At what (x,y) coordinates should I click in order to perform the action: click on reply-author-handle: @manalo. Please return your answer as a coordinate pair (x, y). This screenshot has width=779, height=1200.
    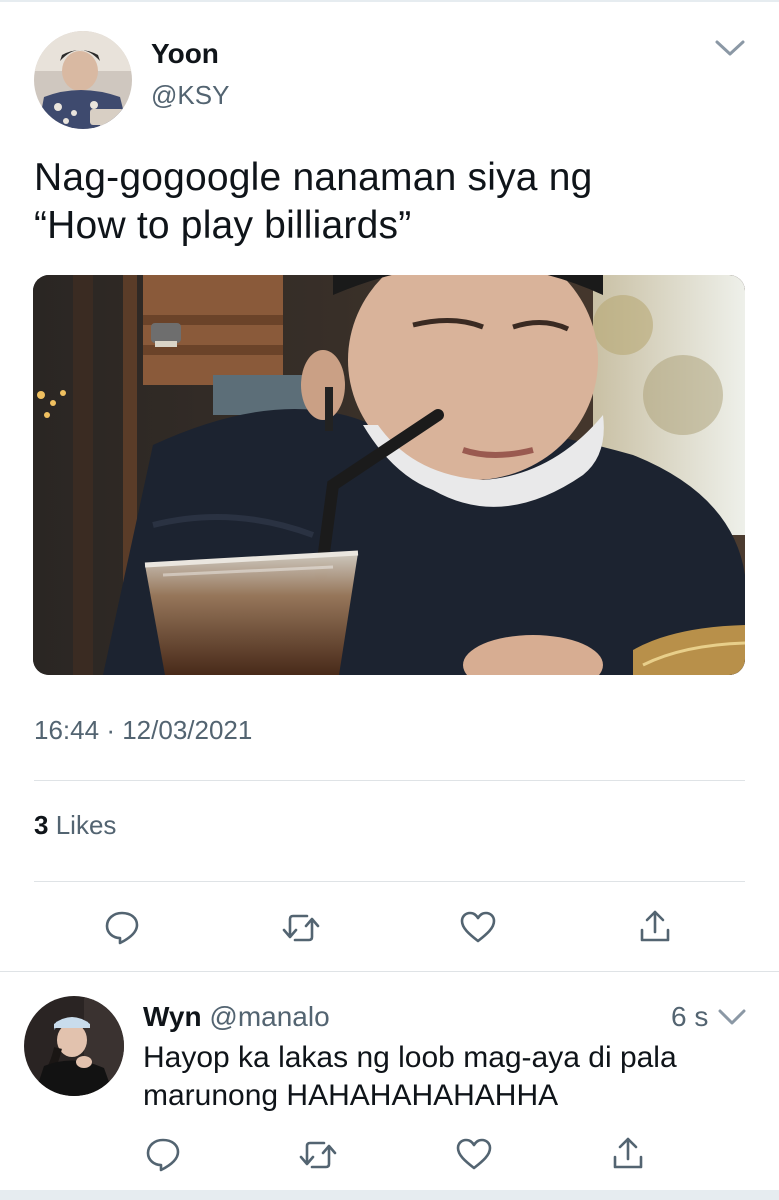
    Looking at the image, I should click on (269, 1016).